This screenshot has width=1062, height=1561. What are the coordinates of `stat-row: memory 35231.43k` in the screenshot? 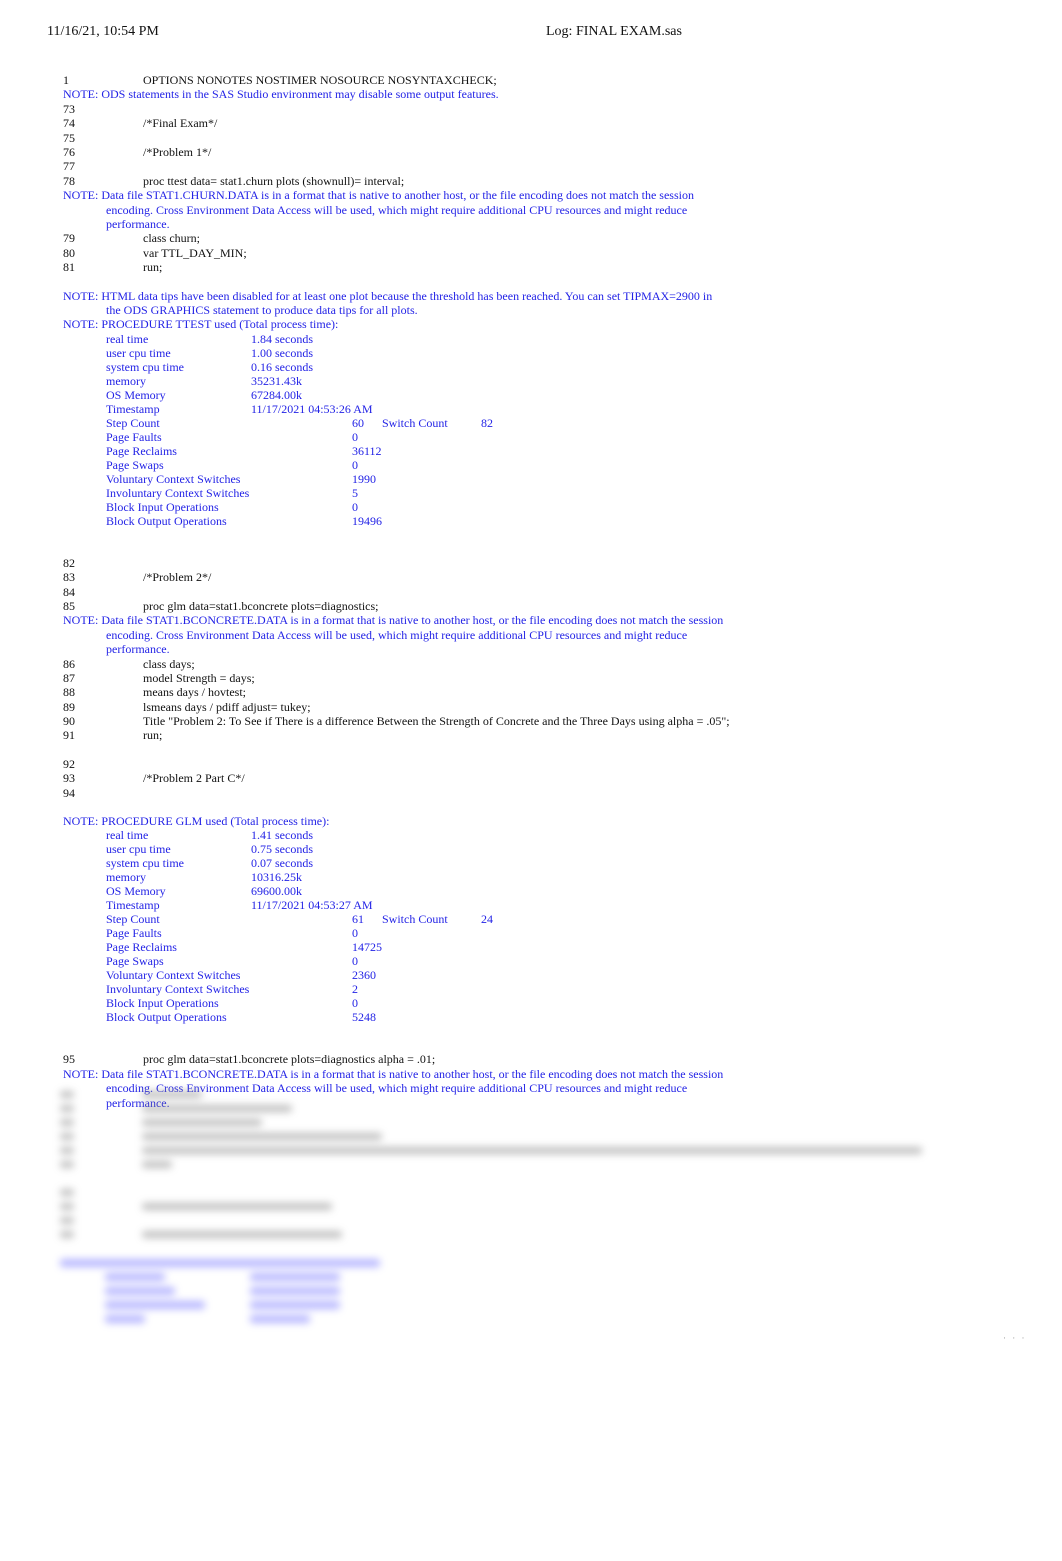 It's located at (513, 381).